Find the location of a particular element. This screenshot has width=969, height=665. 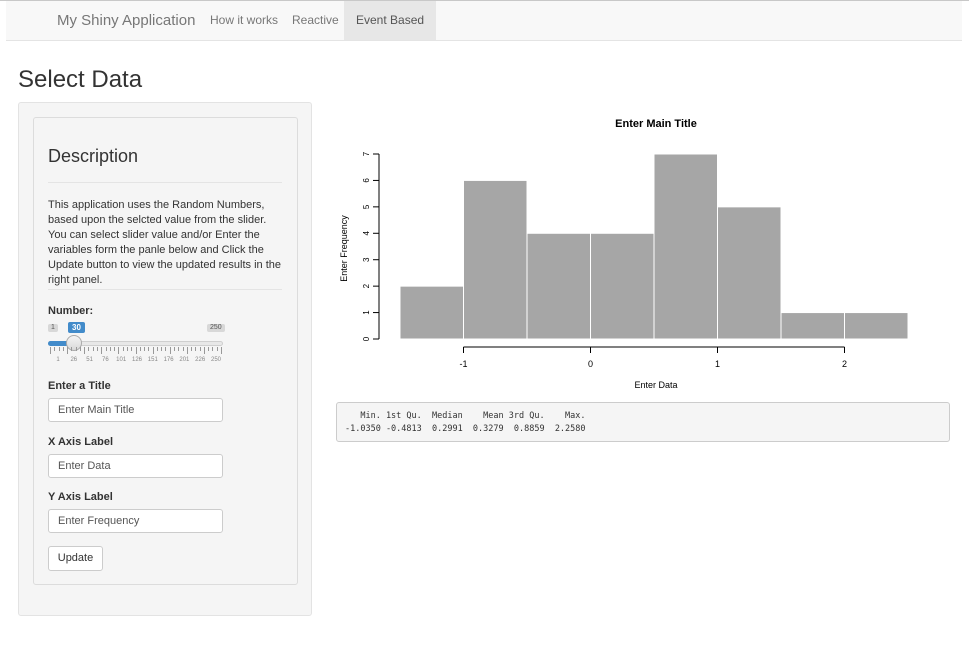

x-axis-title: Enter Data is located at coordinates (655, 385).